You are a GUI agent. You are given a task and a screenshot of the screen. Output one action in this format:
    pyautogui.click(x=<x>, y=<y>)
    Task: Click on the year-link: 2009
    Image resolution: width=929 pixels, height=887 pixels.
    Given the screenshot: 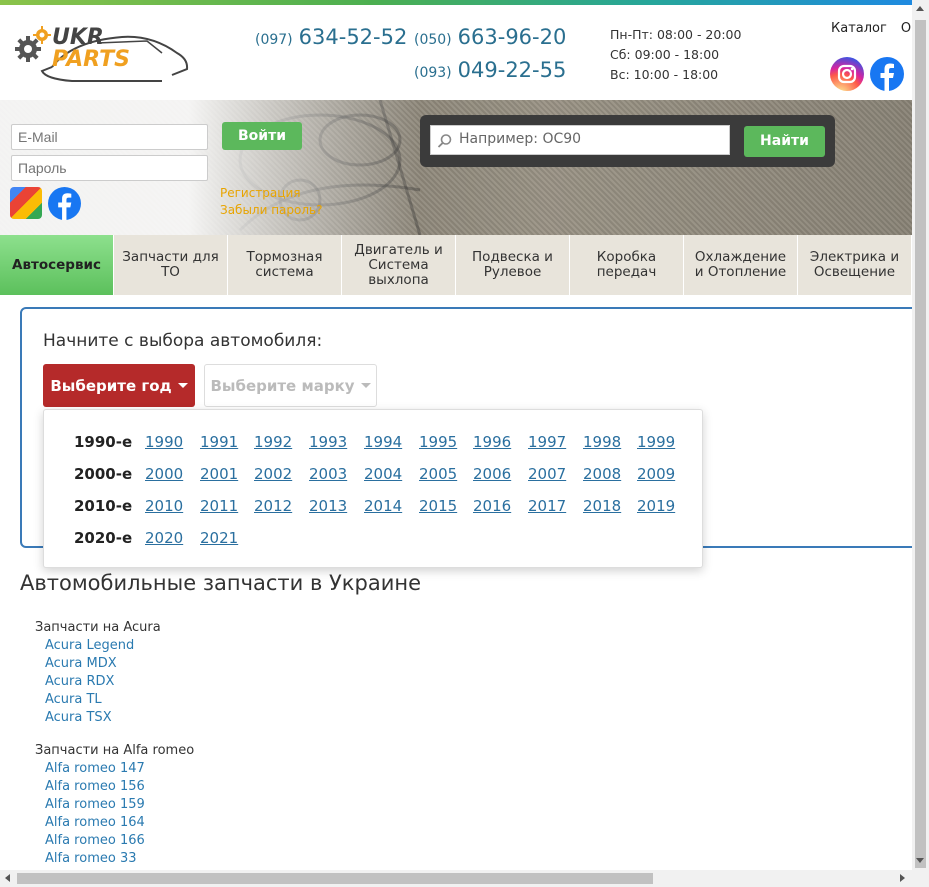 What is the action you would take?
    pyautogui.click(x=656, y=474)
    